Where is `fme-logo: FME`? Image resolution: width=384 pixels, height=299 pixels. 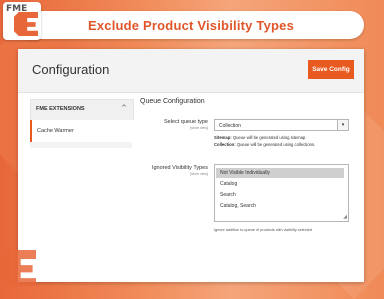 fme-logo: FME is located at coordinates (22, 21).